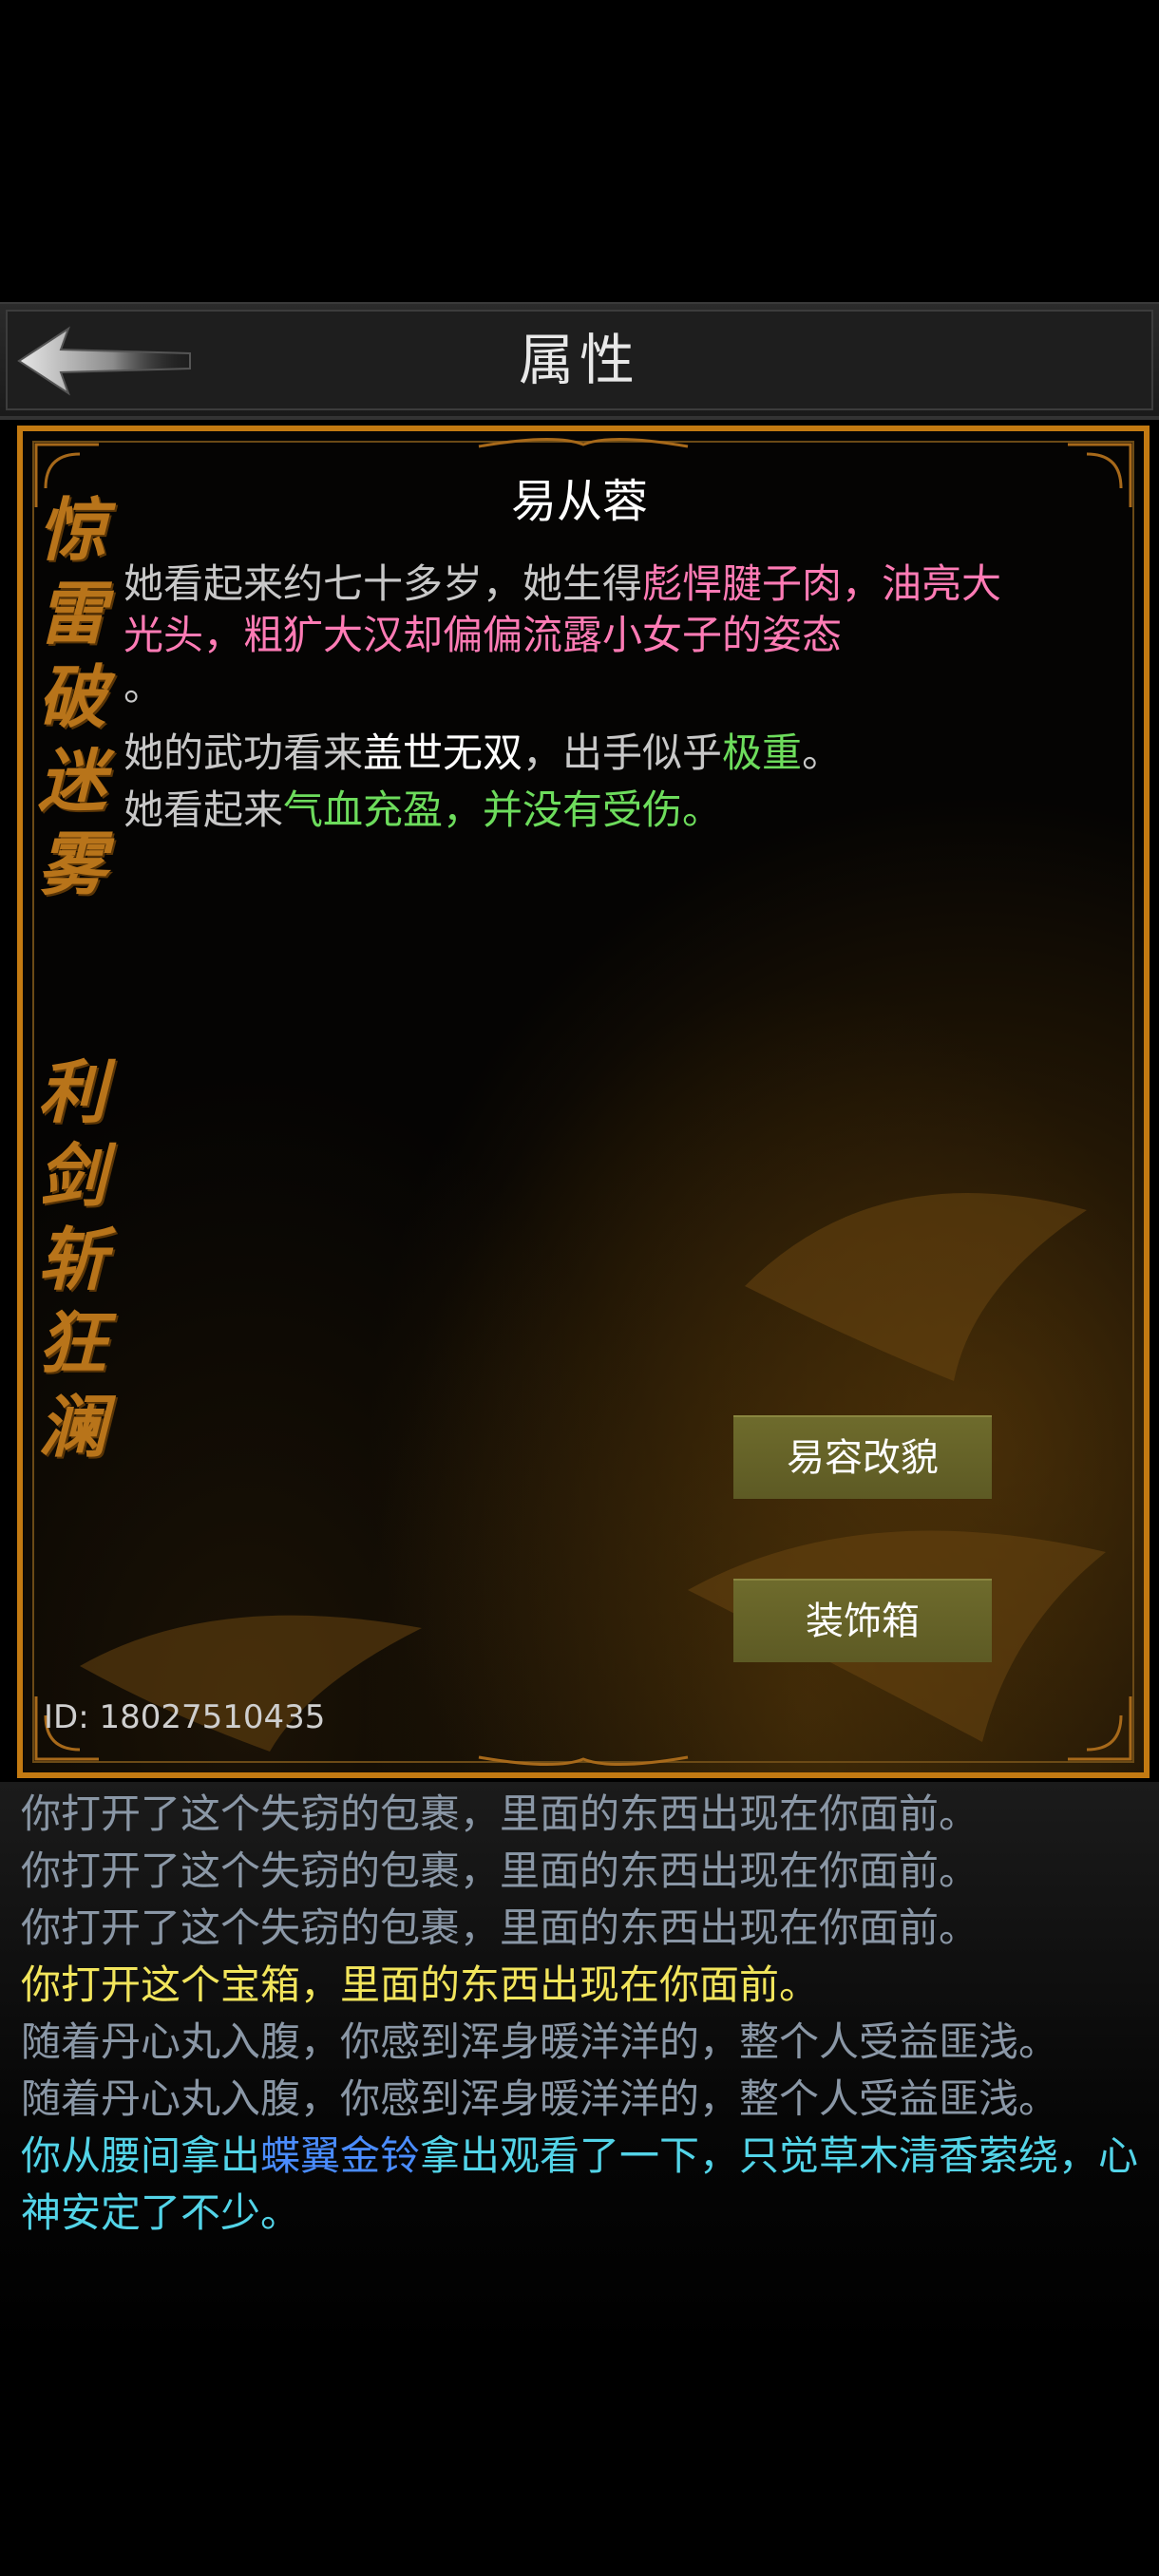 This screenshot has height=2576, width=1159. What do you see at coordinates (579, 501) in the screenshot?
I see `character-name: 易从蓉` at bounding box center [579, 501].